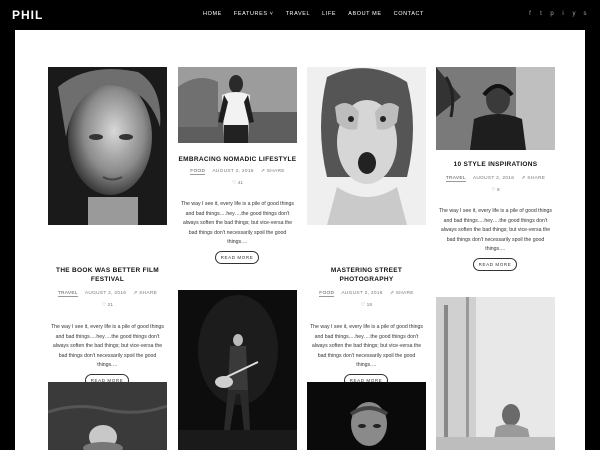 This screenshot has width=600, height=450. I want to click on grass-child-photo, so click(107, 416).